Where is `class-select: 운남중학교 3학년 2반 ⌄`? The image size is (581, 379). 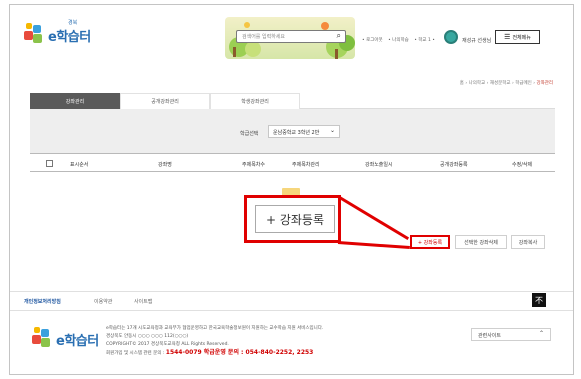
class-select: 운남중학교 3학년 2반 ⌄ is located at coordinates (304, 131).